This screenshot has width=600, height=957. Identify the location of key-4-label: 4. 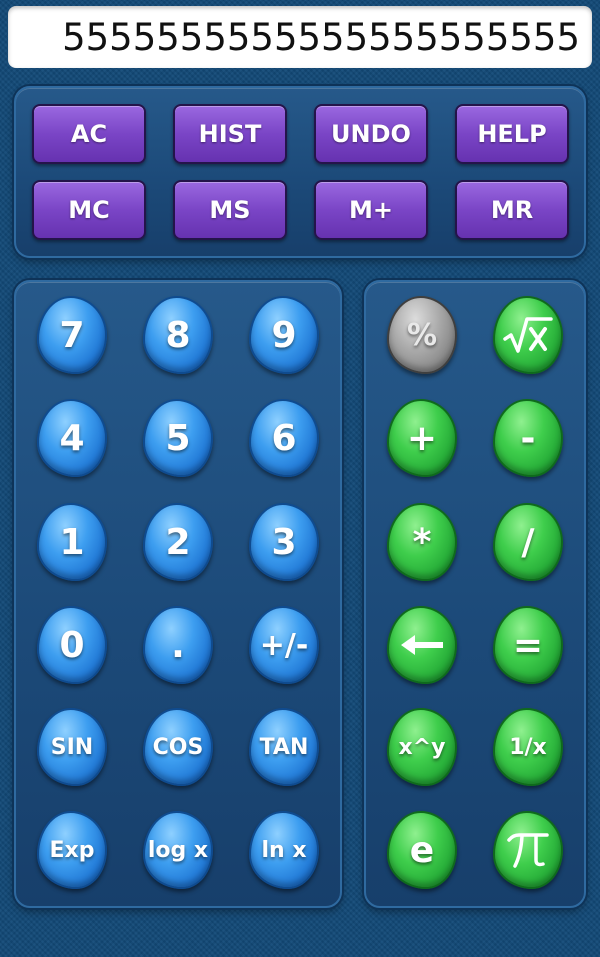
(72, 438).